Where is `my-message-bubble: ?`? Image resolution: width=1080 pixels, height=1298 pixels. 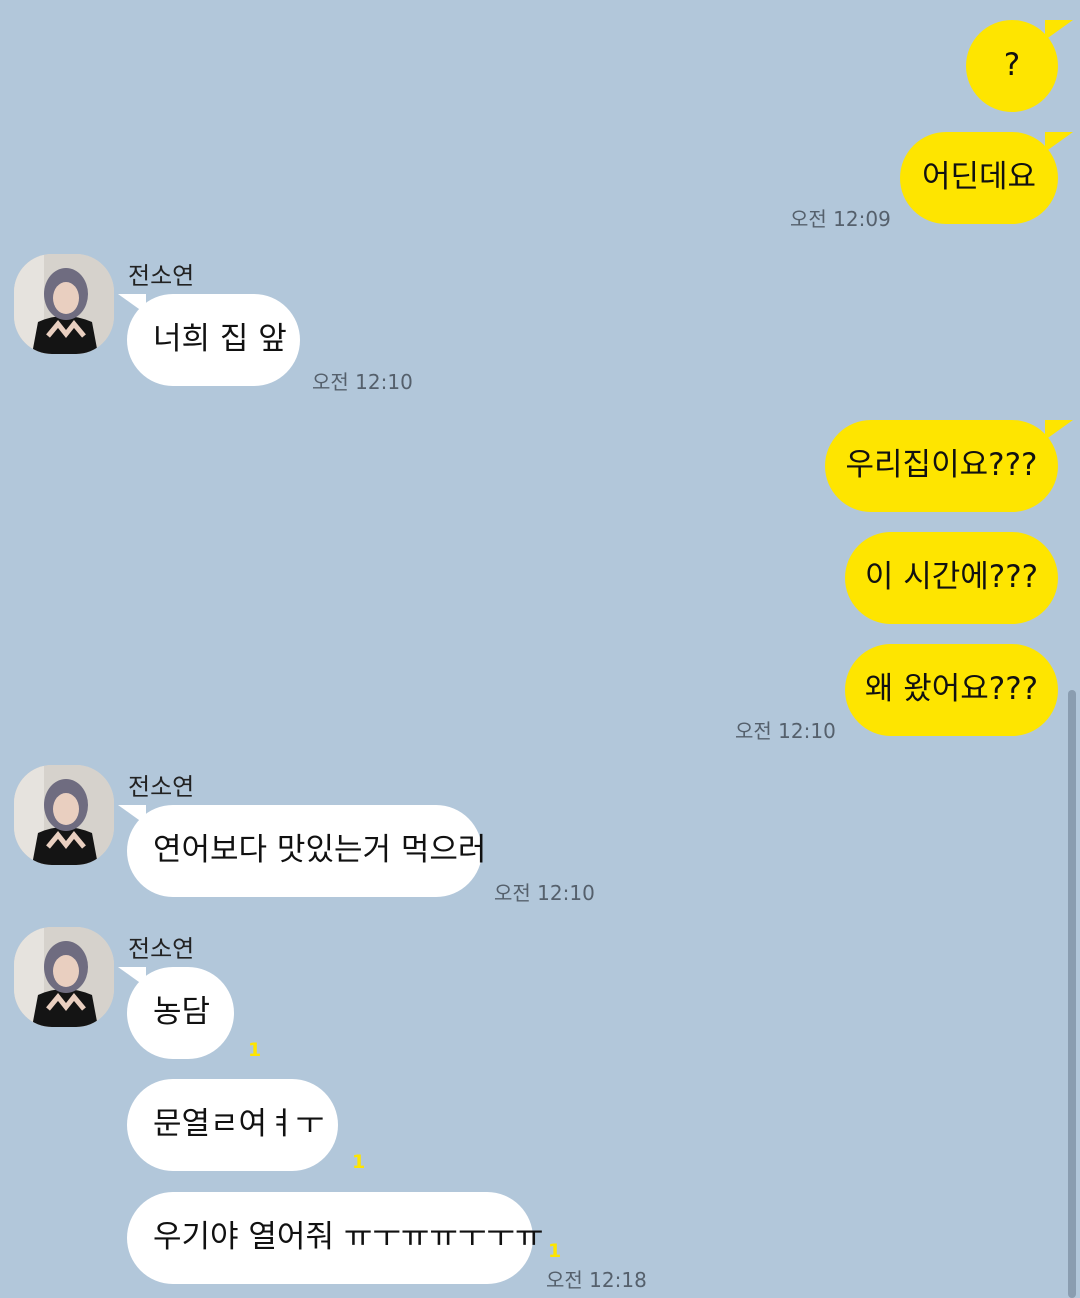
my-message-bubble: ? is located at coordinates (1012, 66).